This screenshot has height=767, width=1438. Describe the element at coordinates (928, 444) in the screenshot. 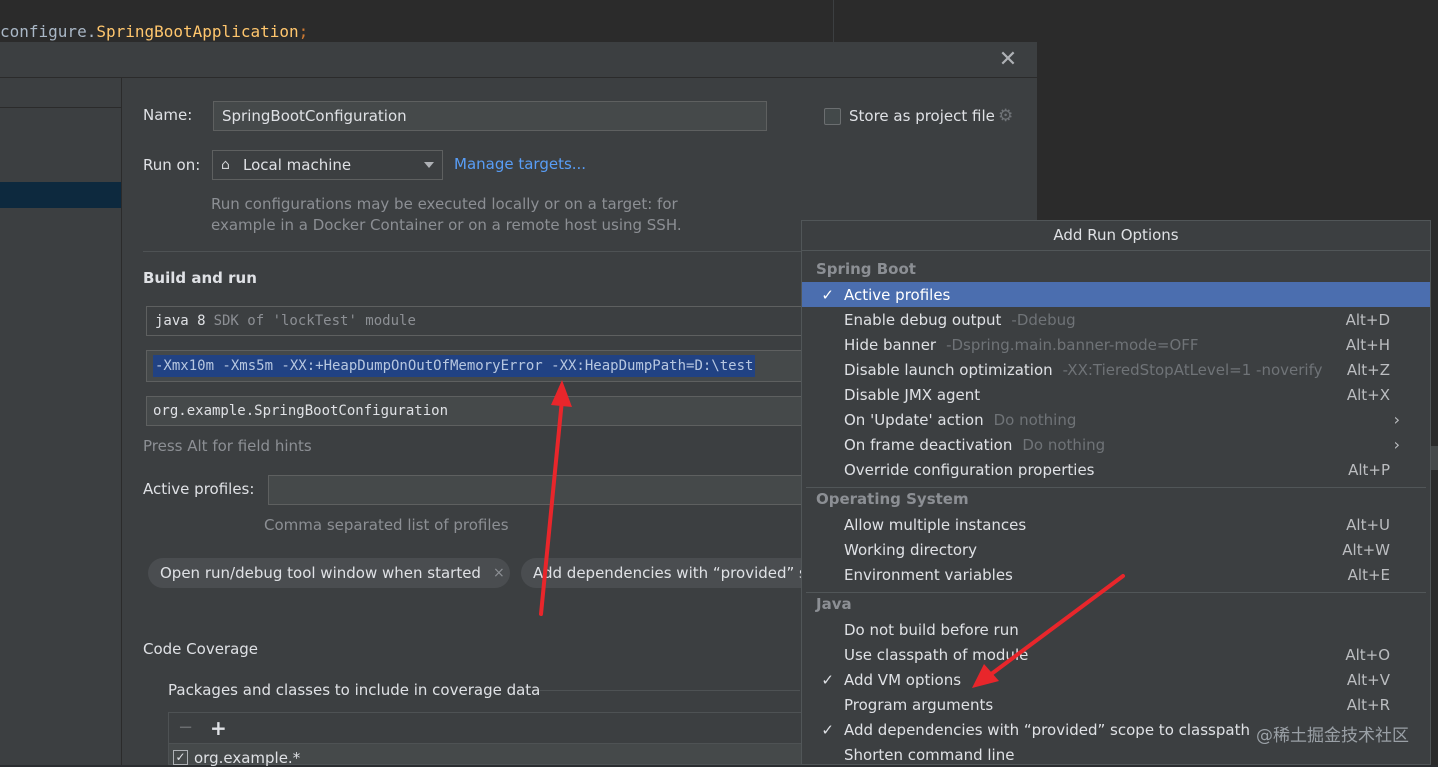

I see `run-option-label: On frame deactivation` at that location.